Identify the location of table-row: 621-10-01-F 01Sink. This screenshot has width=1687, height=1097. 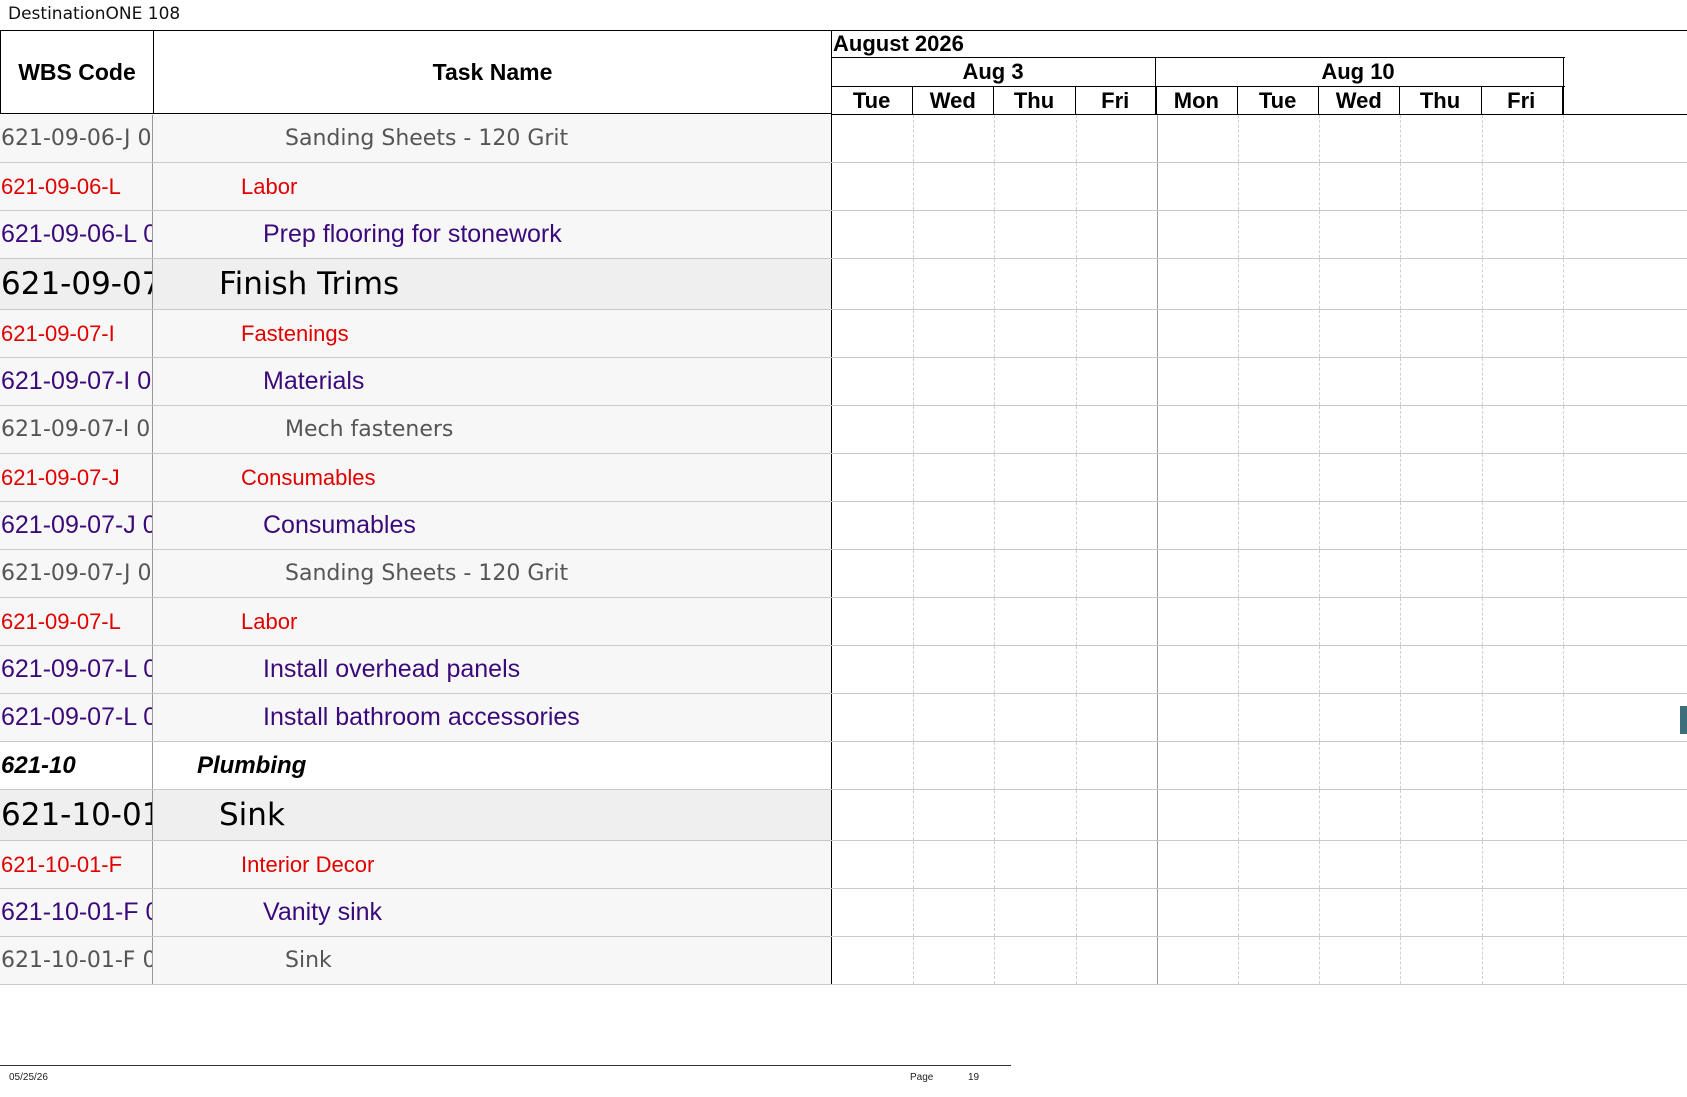
(843, 961).